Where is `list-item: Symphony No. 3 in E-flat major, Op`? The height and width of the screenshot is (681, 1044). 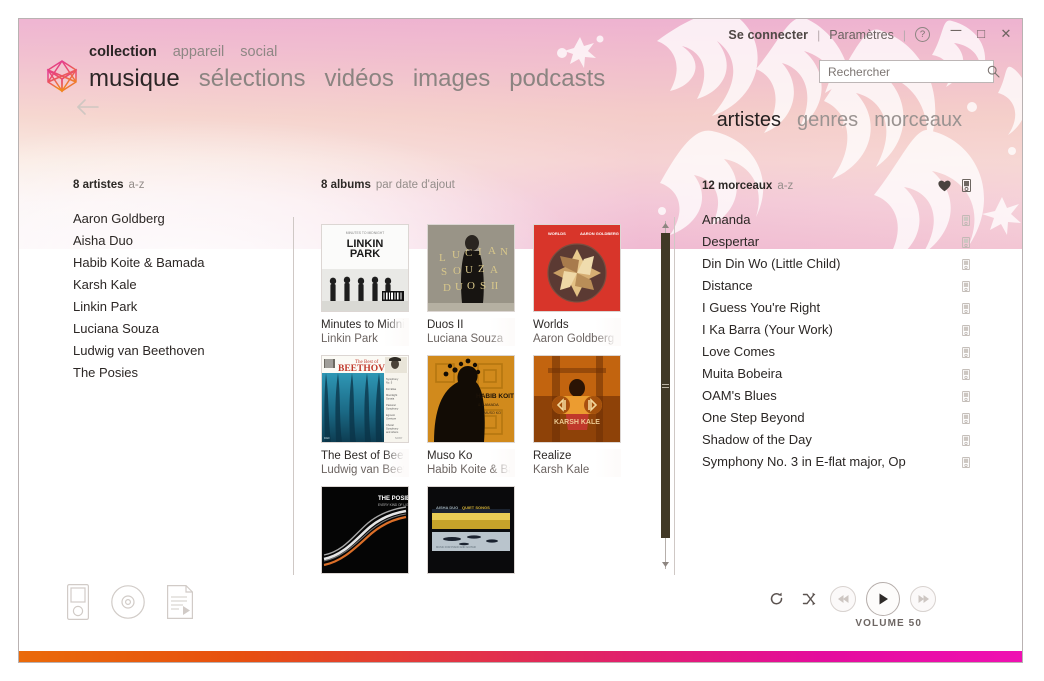
list-item: Symphony No. 3 in E-flat major, Op is located at coordinates (831, 462).